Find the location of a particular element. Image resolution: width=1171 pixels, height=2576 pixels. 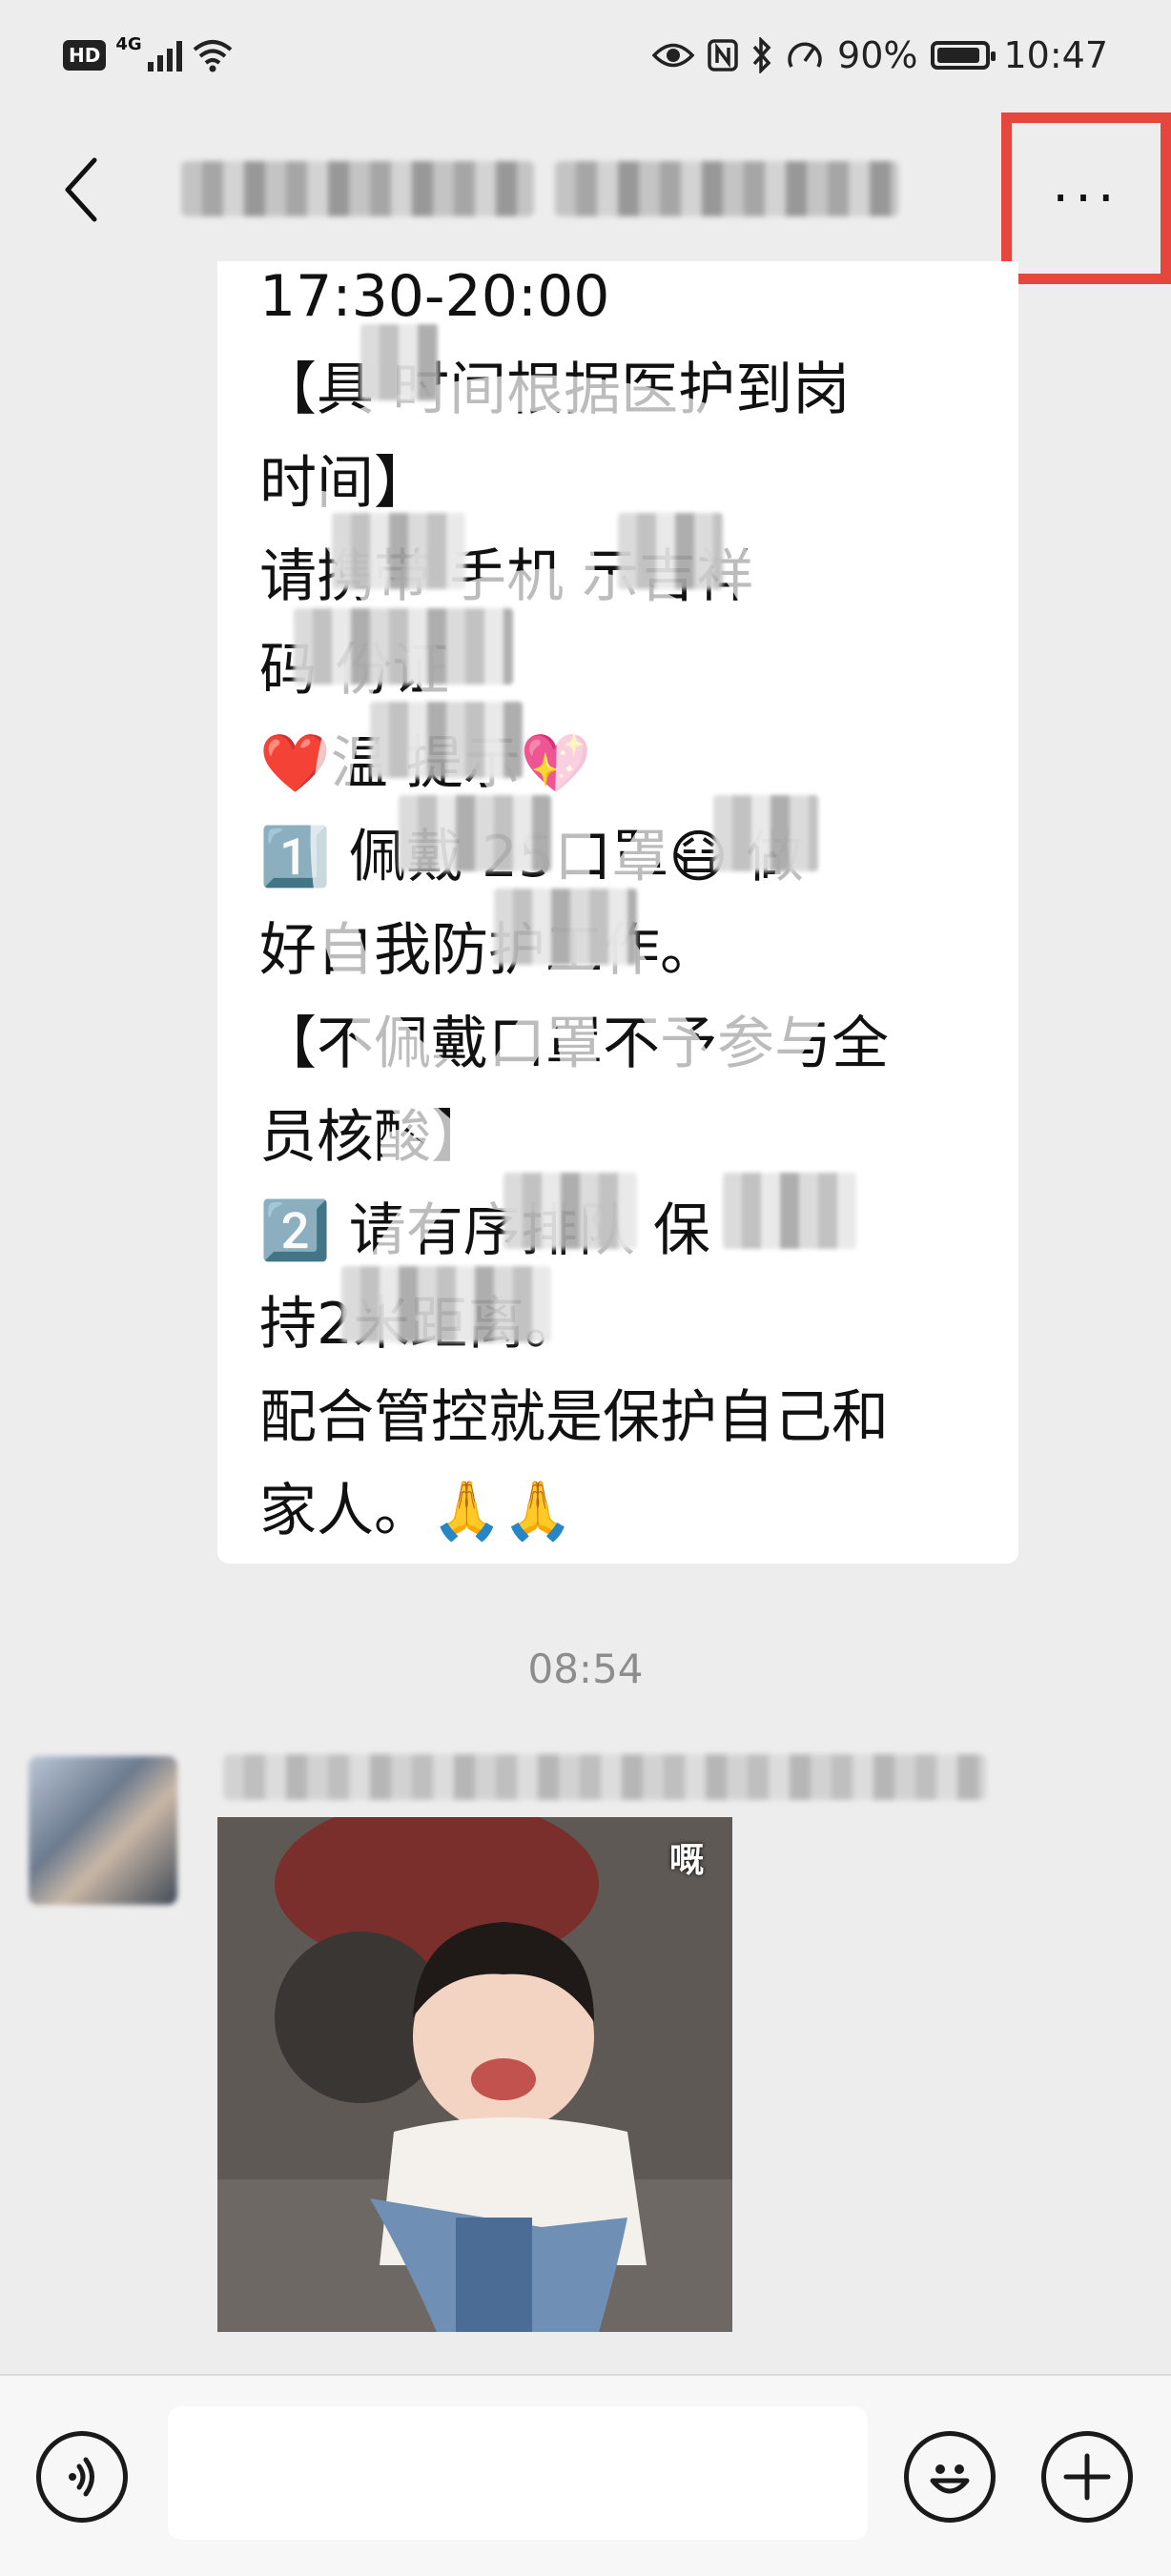

message-line: 家人。🙏🙏 is located at coordinates (416, 1511).